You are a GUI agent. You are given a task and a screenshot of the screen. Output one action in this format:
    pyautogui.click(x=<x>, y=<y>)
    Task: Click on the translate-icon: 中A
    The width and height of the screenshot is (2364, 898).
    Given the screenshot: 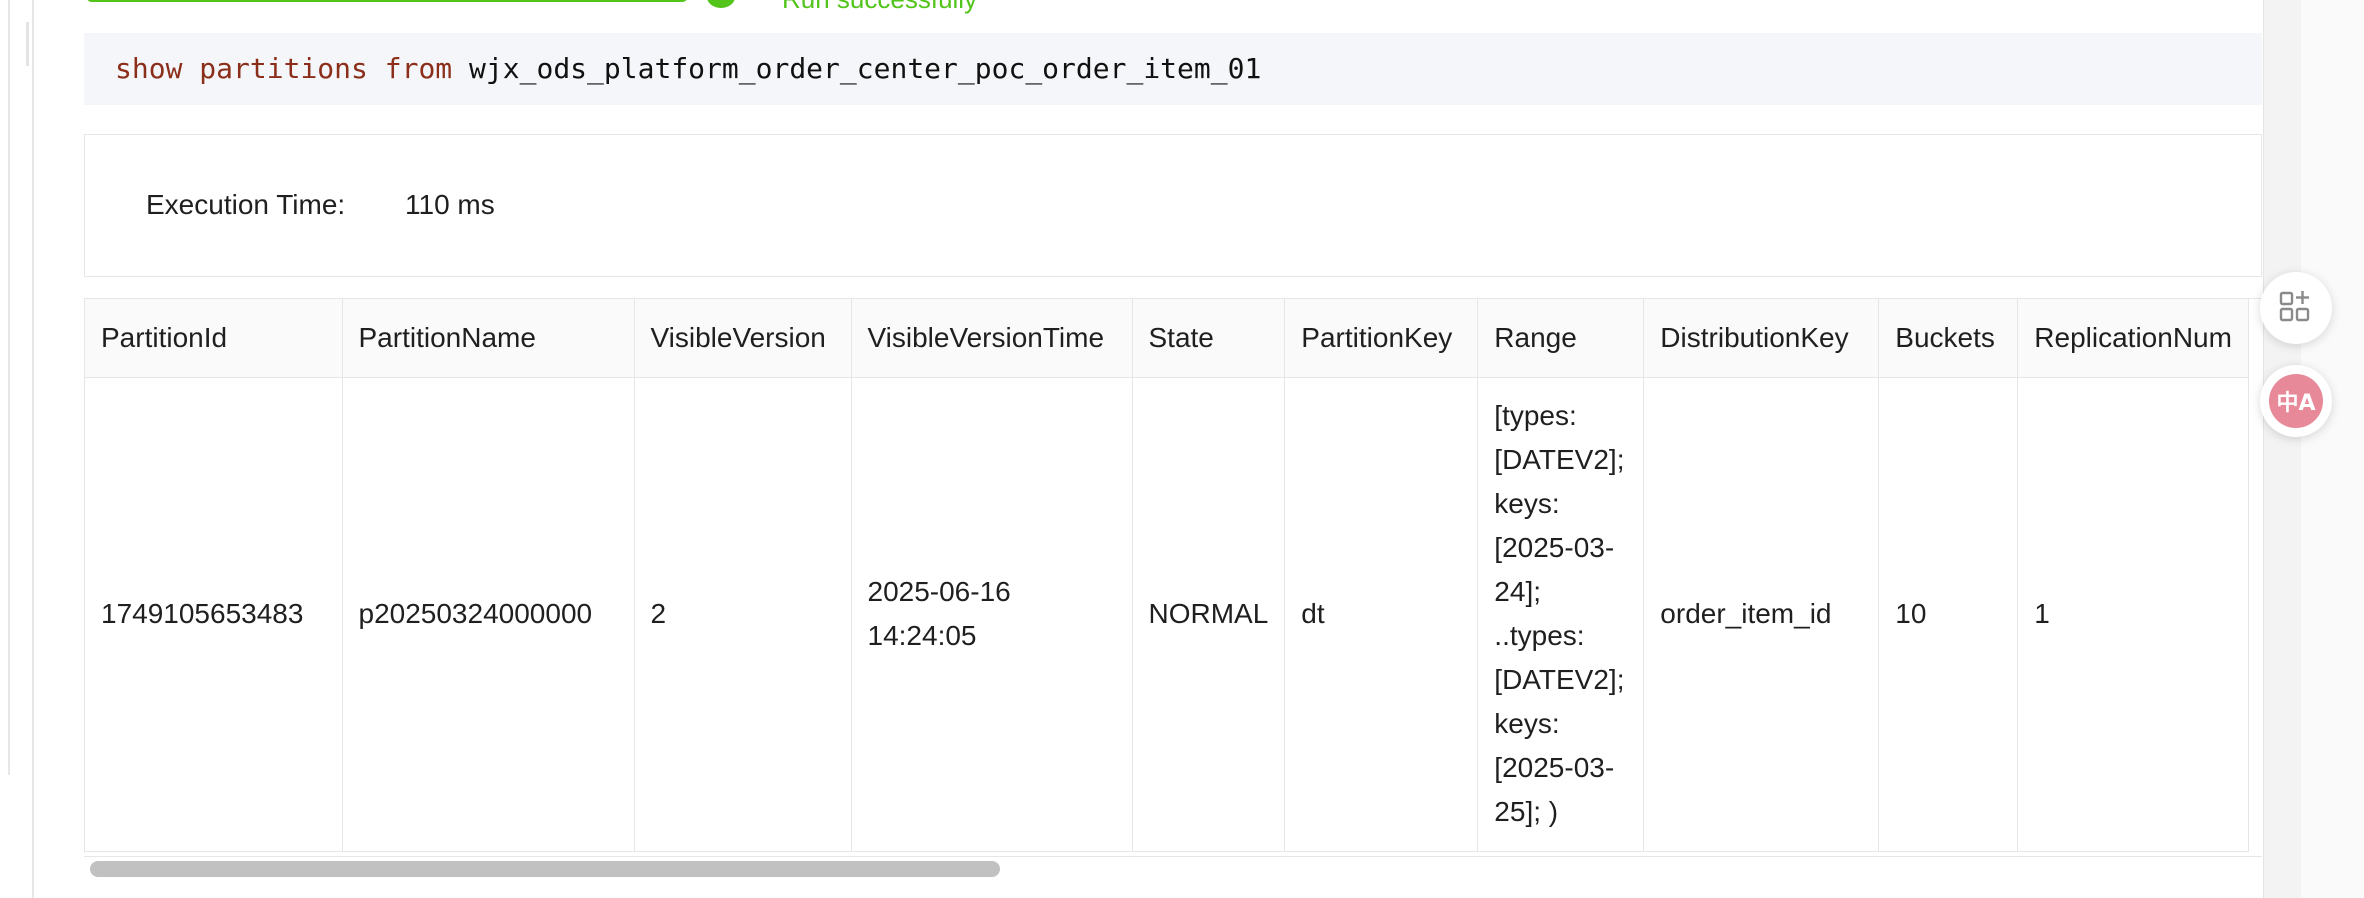 What is the action you would take?
    pyautogui.click(x=2296, y=401)
    